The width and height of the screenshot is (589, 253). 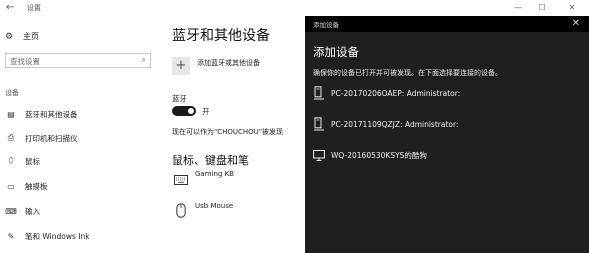 I want to click on bluetooth-label: 蓝牙, so click(x=179, y=98).